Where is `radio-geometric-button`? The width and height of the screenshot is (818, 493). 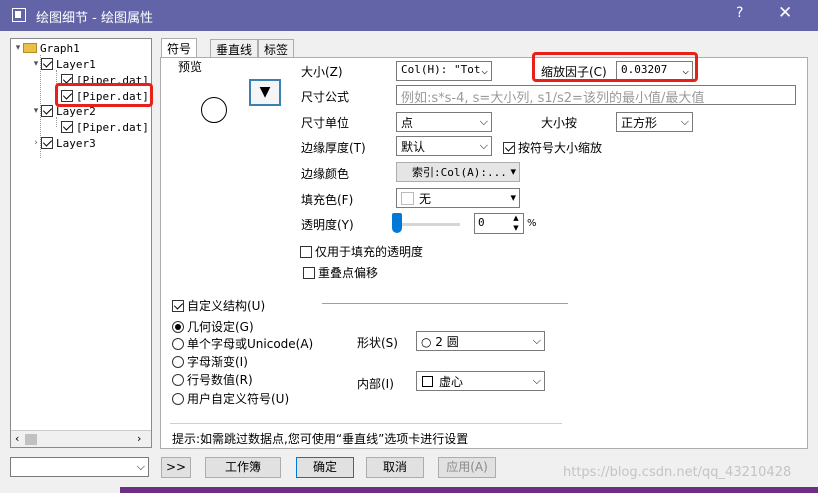 radio-geometric-button is located at coordinates (178, 326).